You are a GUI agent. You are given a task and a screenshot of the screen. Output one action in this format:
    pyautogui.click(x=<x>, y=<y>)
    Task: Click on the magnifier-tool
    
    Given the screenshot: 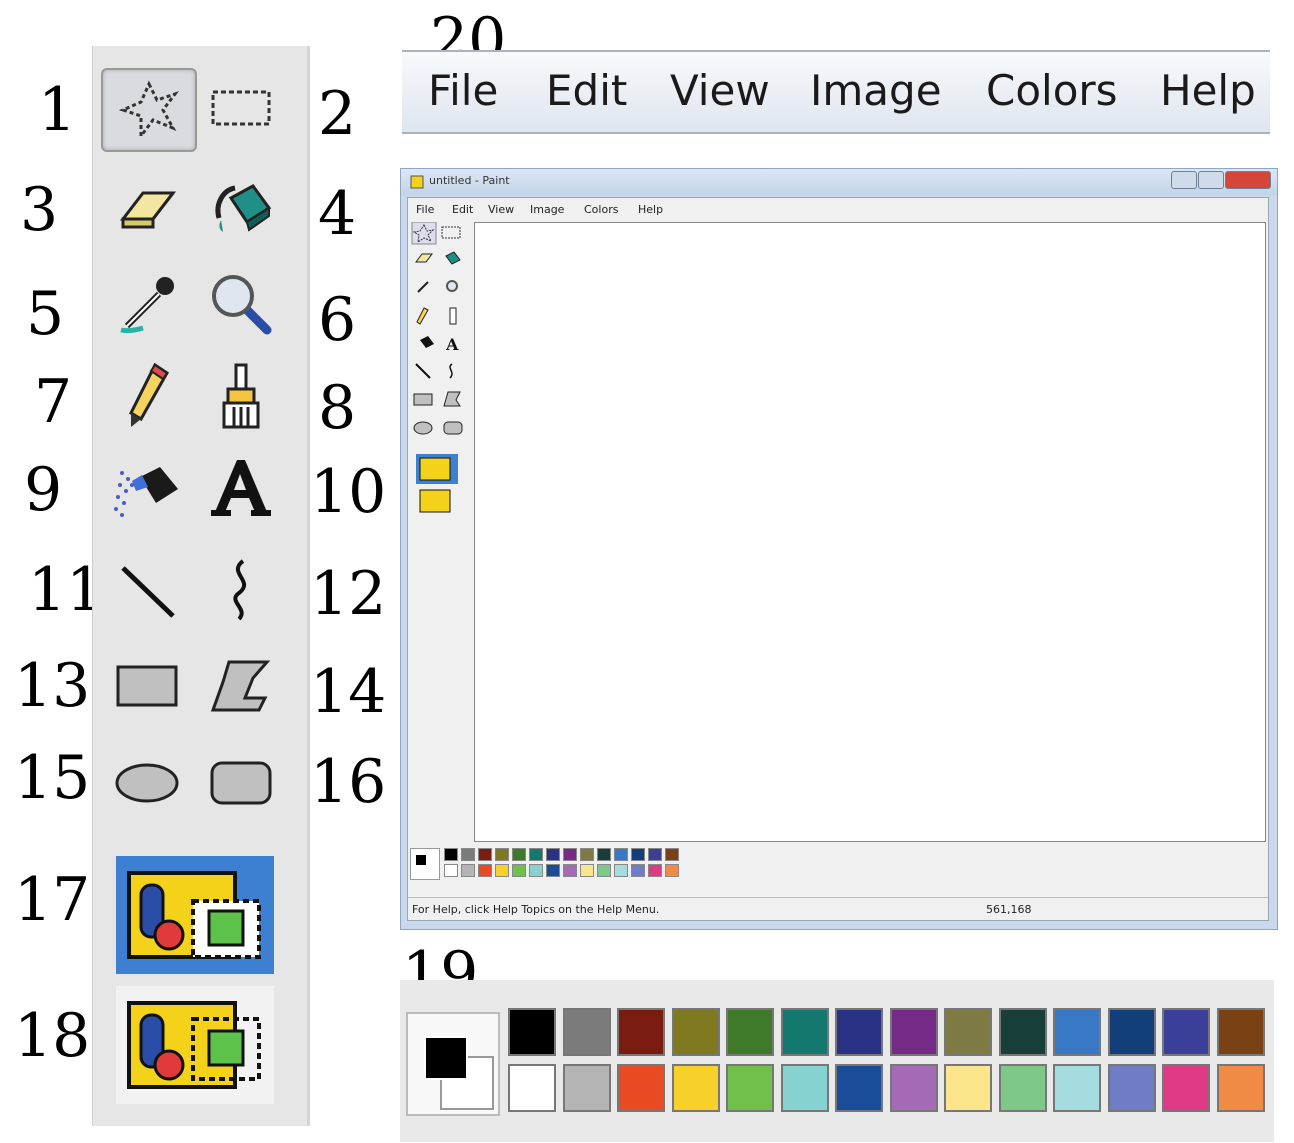 What is the action you would take?
    pyautogui.click(x=241, y=304)
    